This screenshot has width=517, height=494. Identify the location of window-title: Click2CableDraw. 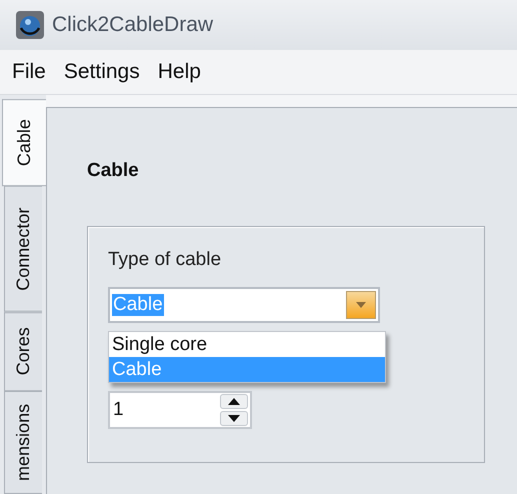
(133, 25).